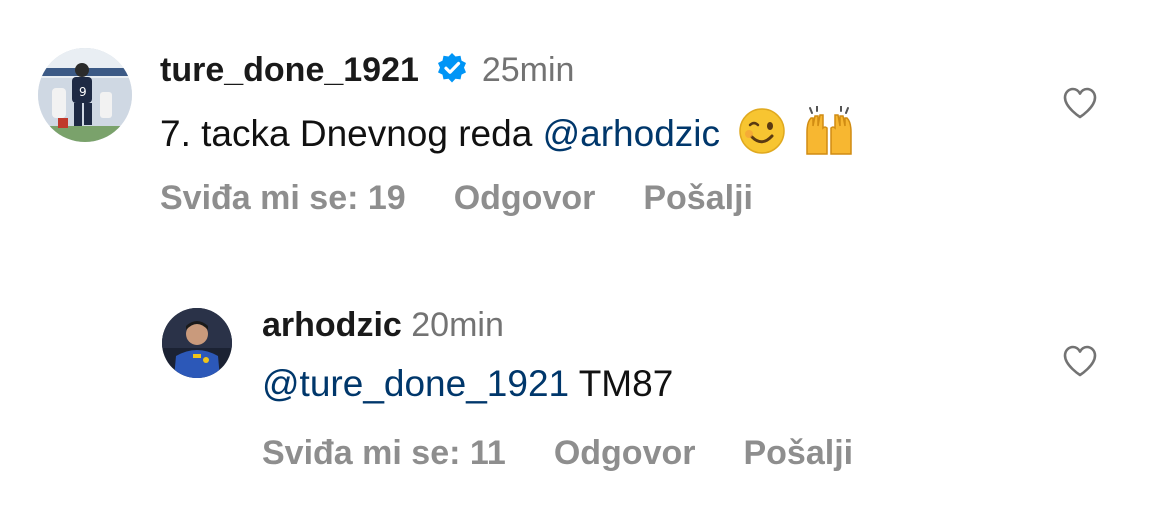 This screenshot has height=514, width=1170. Describe the element at coordinates (1080, 363) in the screenshot. I see `like-heart-icon` at that location.